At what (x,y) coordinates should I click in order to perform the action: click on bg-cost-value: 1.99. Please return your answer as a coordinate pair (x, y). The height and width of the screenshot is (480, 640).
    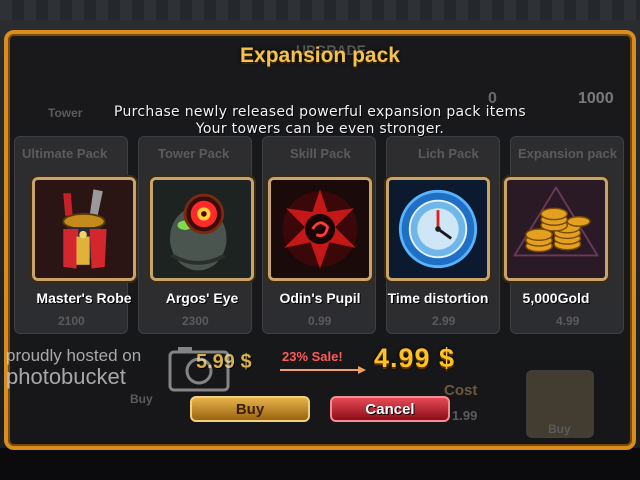
    Looking at the image, I should click on (465, 415).